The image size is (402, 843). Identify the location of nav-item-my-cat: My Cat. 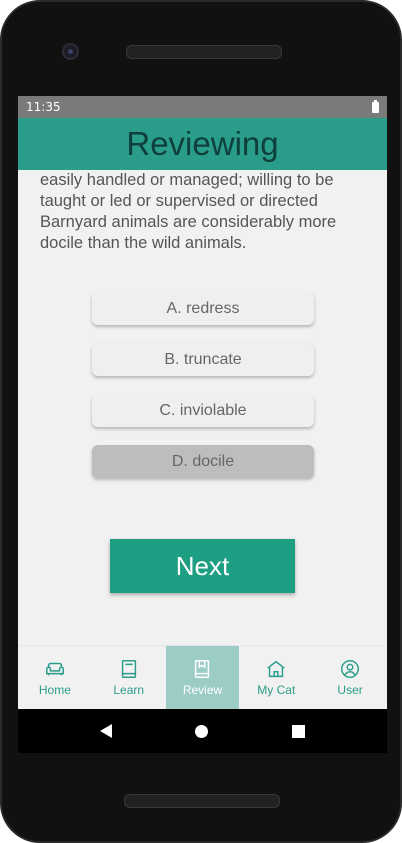
(276, 677).